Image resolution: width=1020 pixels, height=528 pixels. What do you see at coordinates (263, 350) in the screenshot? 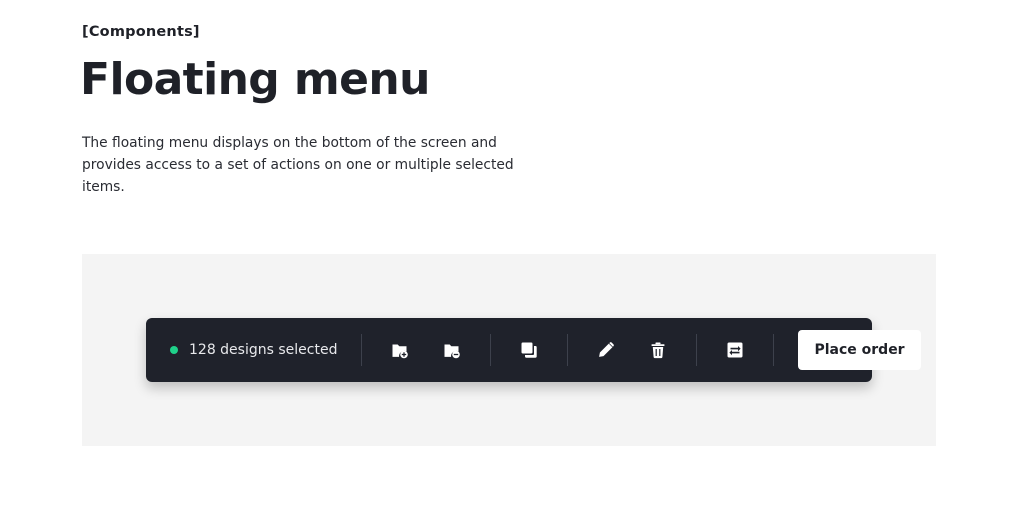
I see `selection-count: 128 designs selected` at bounding box center [263, 350].